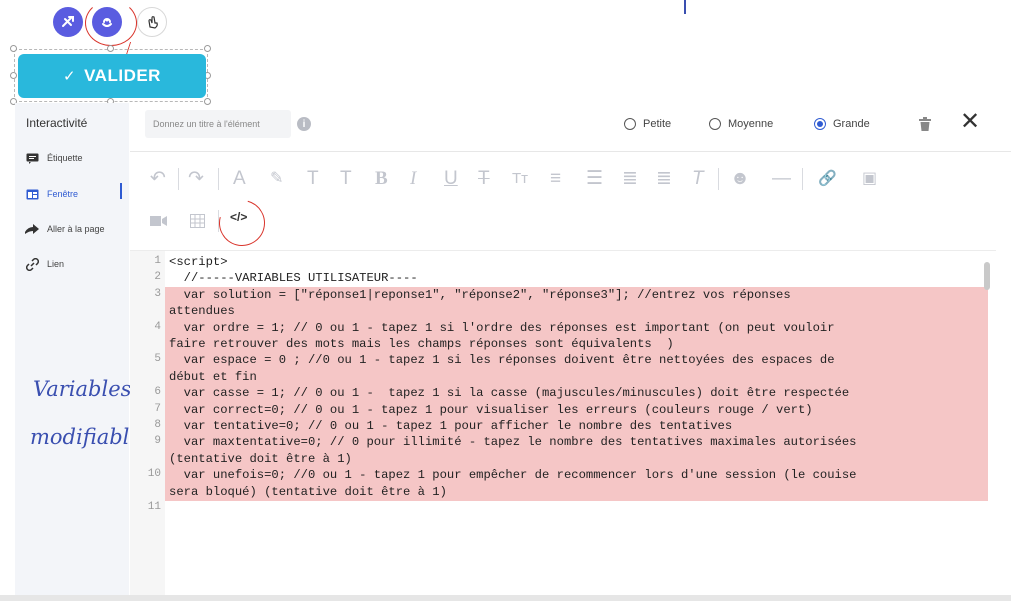 The width and height of the screenshot is (1011, 601). I want to click on clear-format-icon: T, so click(698, 179).